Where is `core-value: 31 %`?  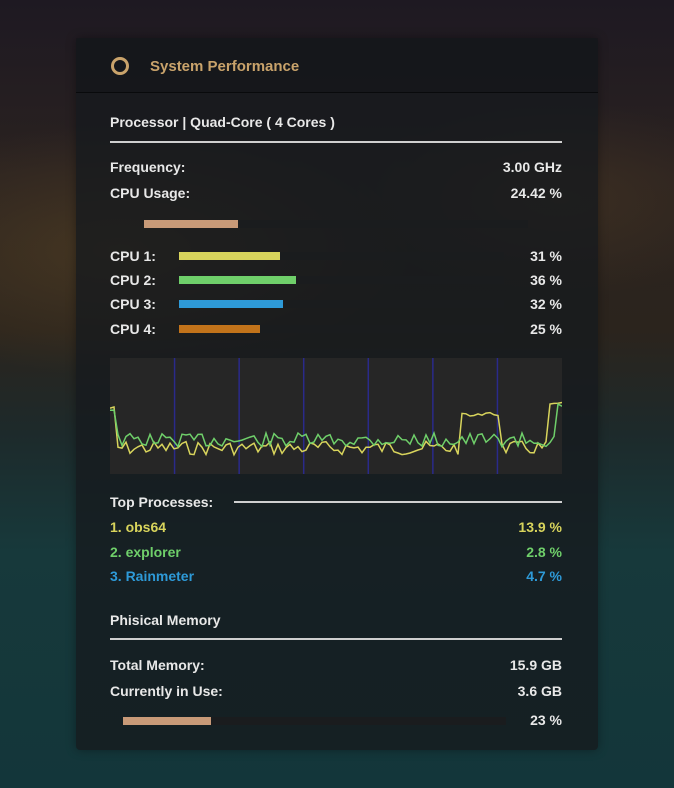
core-value: 31 % is located at coordinates (546, 256).